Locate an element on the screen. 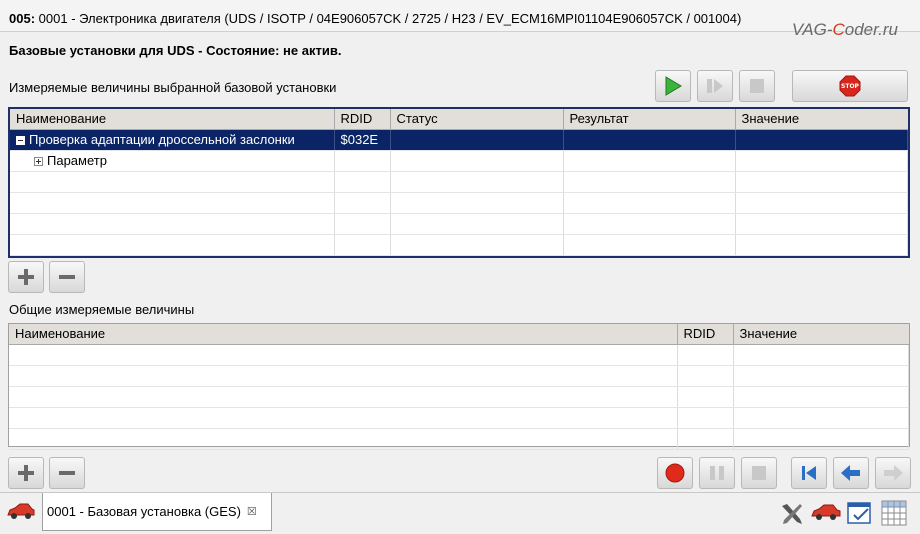  bottom-tab-bar: 0001 - Базовая установка (GES) ☒ is located at coordinates (460, 513).